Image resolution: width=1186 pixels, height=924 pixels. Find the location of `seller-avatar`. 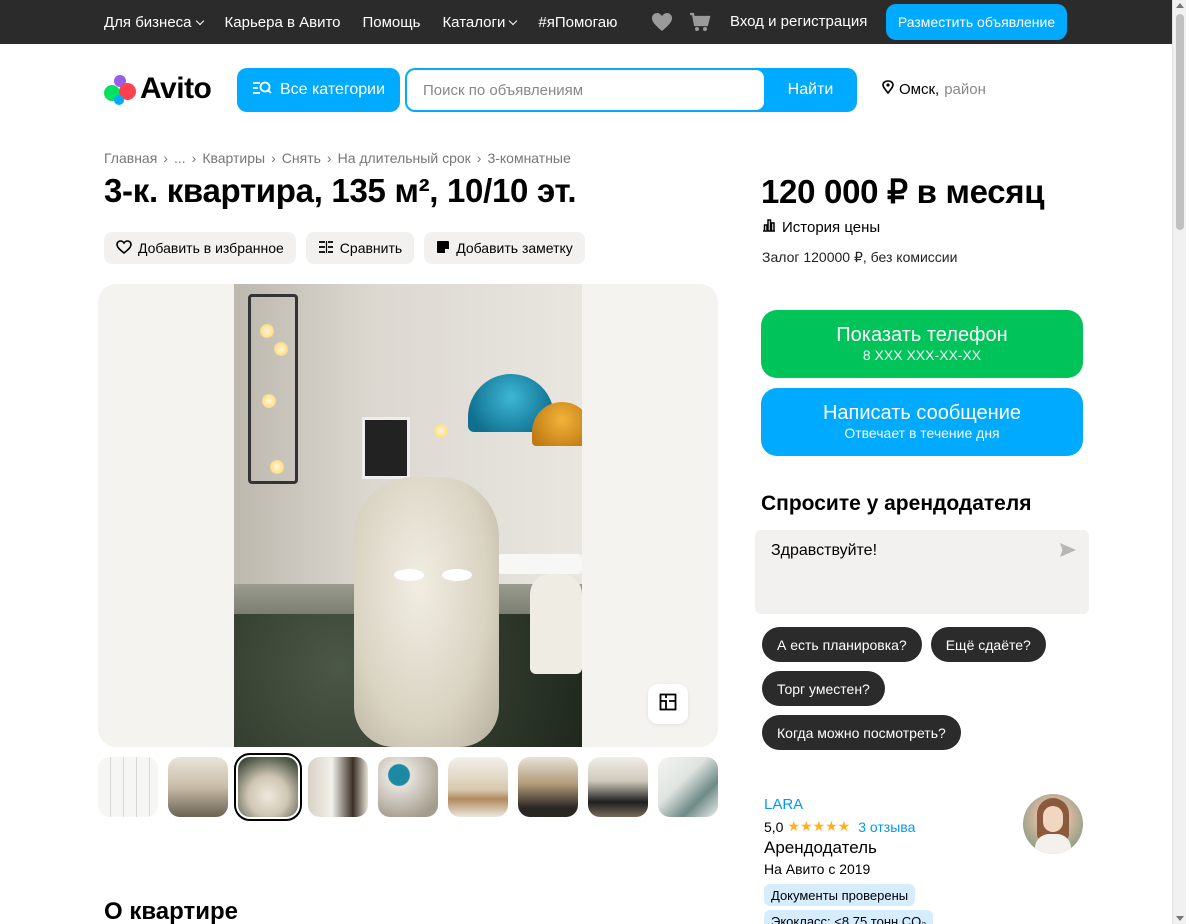

seller-avatar is located at coordinates (1053, 824).